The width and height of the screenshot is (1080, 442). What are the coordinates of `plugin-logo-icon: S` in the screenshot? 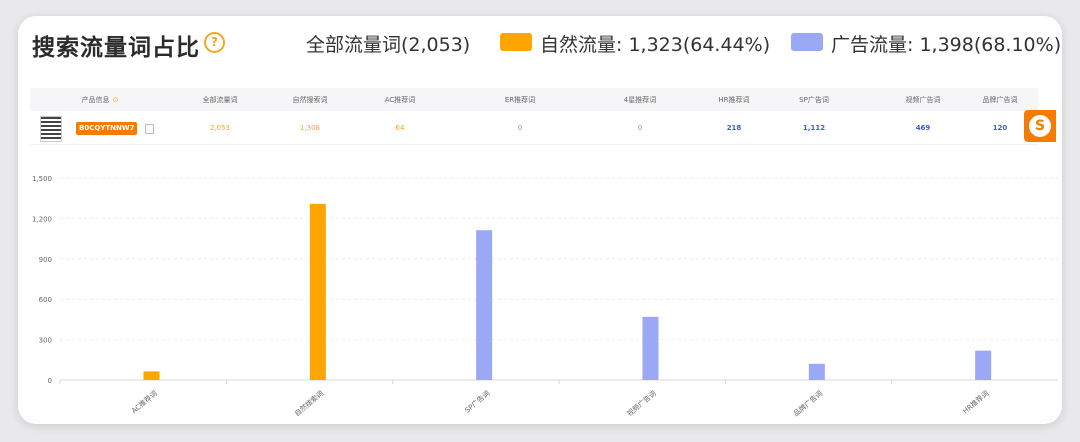 It's located at (1040, 126).